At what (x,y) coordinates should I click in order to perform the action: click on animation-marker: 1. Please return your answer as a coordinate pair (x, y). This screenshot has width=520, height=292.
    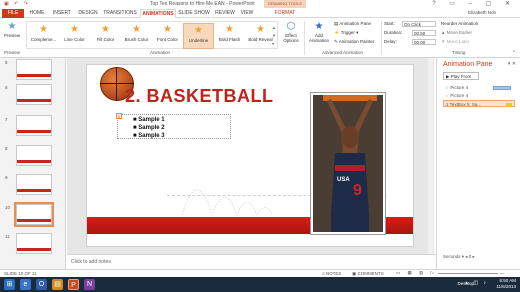
    Looking at the image, I should click on (119, 116).